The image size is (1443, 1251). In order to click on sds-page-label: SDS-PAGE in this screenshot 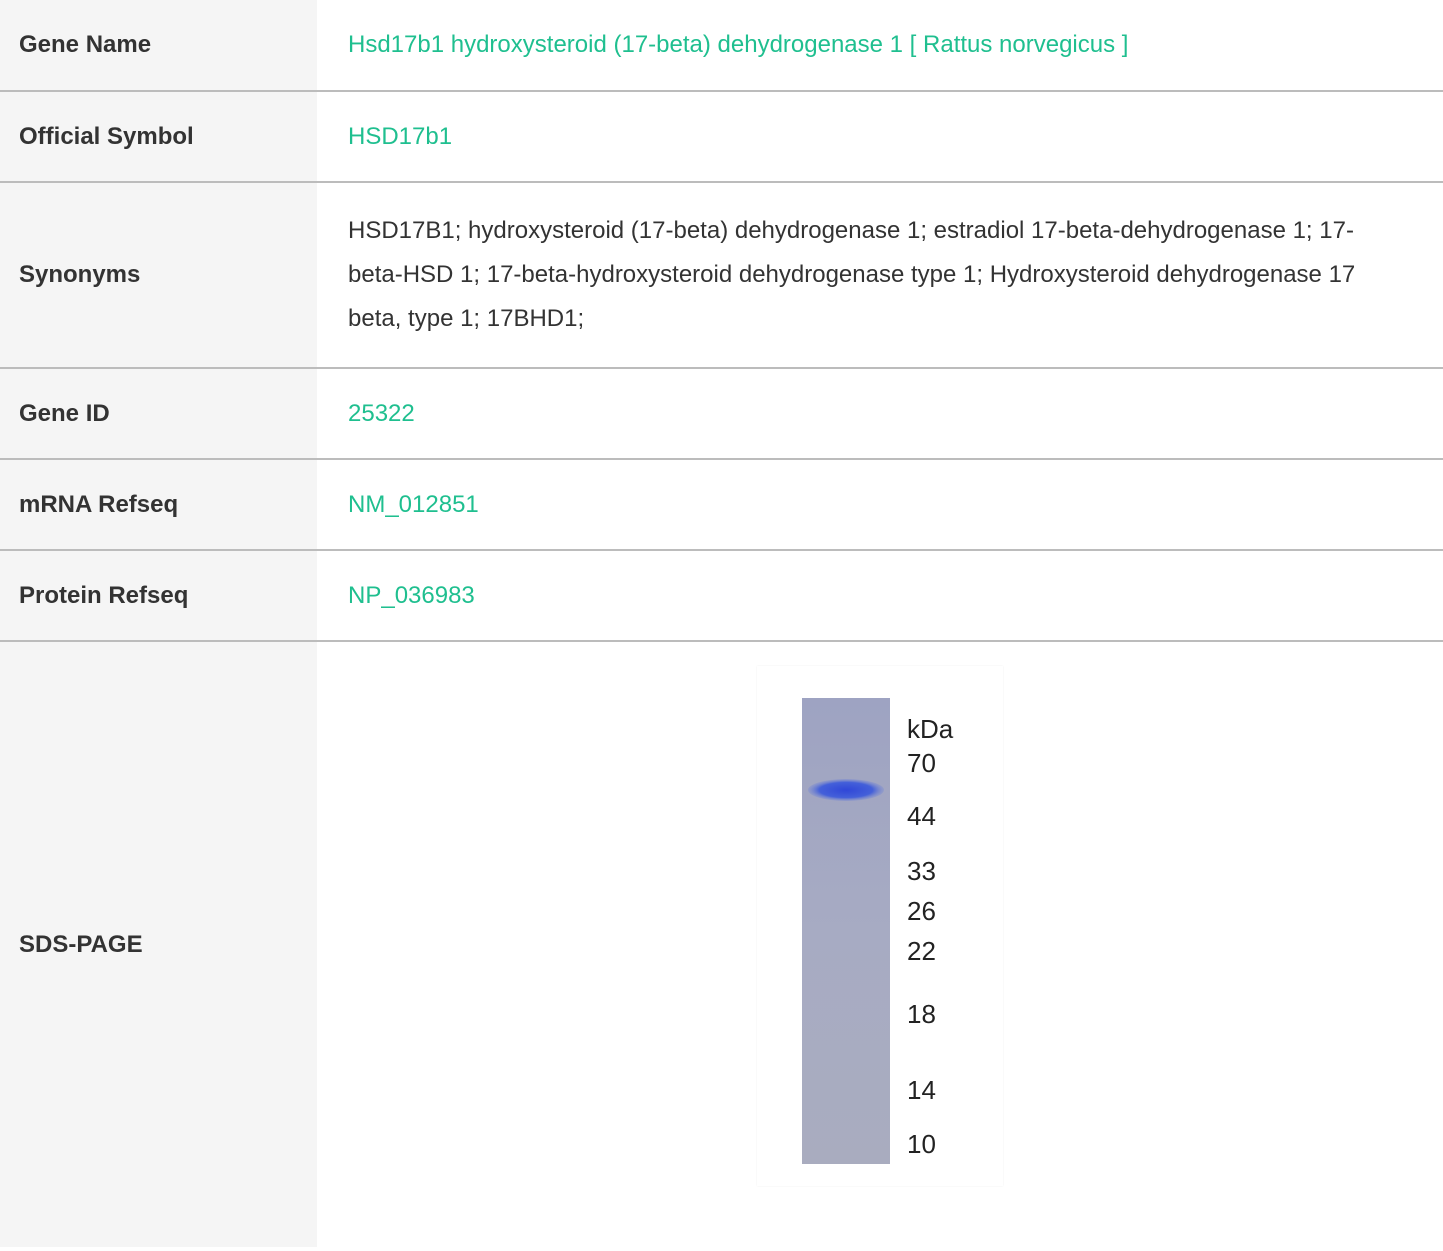, I will do `click(158, 944)`.